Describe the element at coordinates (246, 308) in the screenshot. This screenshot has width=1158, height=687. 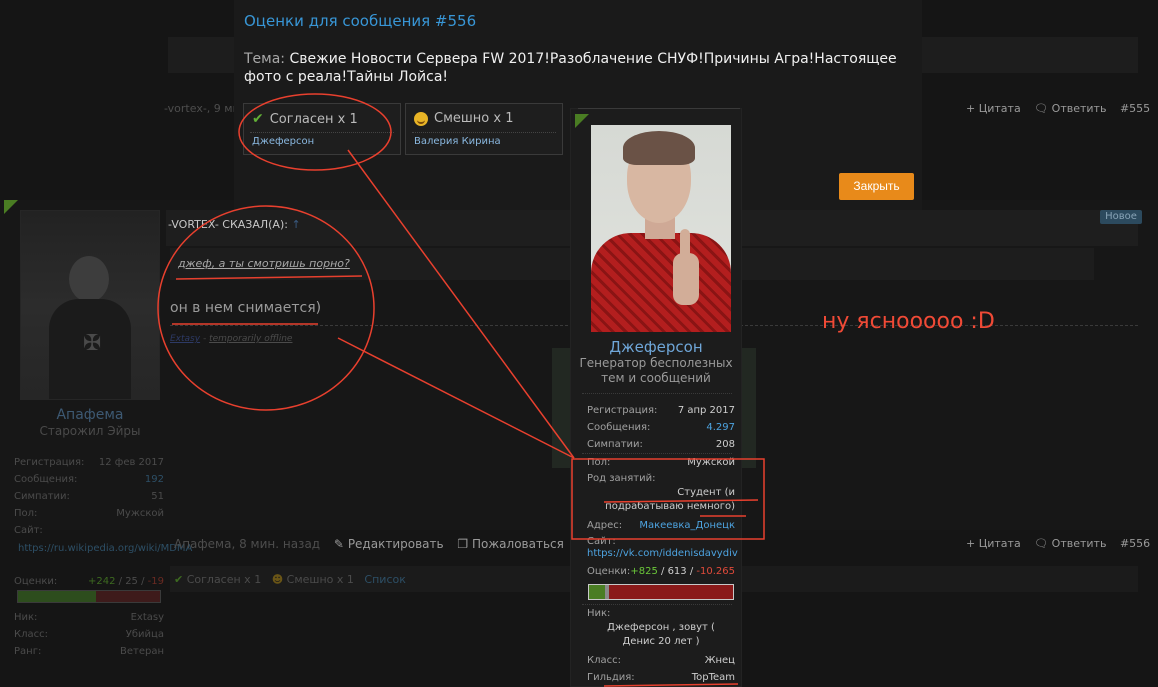
I see `reply-text: он в нем снимается)` at that location.